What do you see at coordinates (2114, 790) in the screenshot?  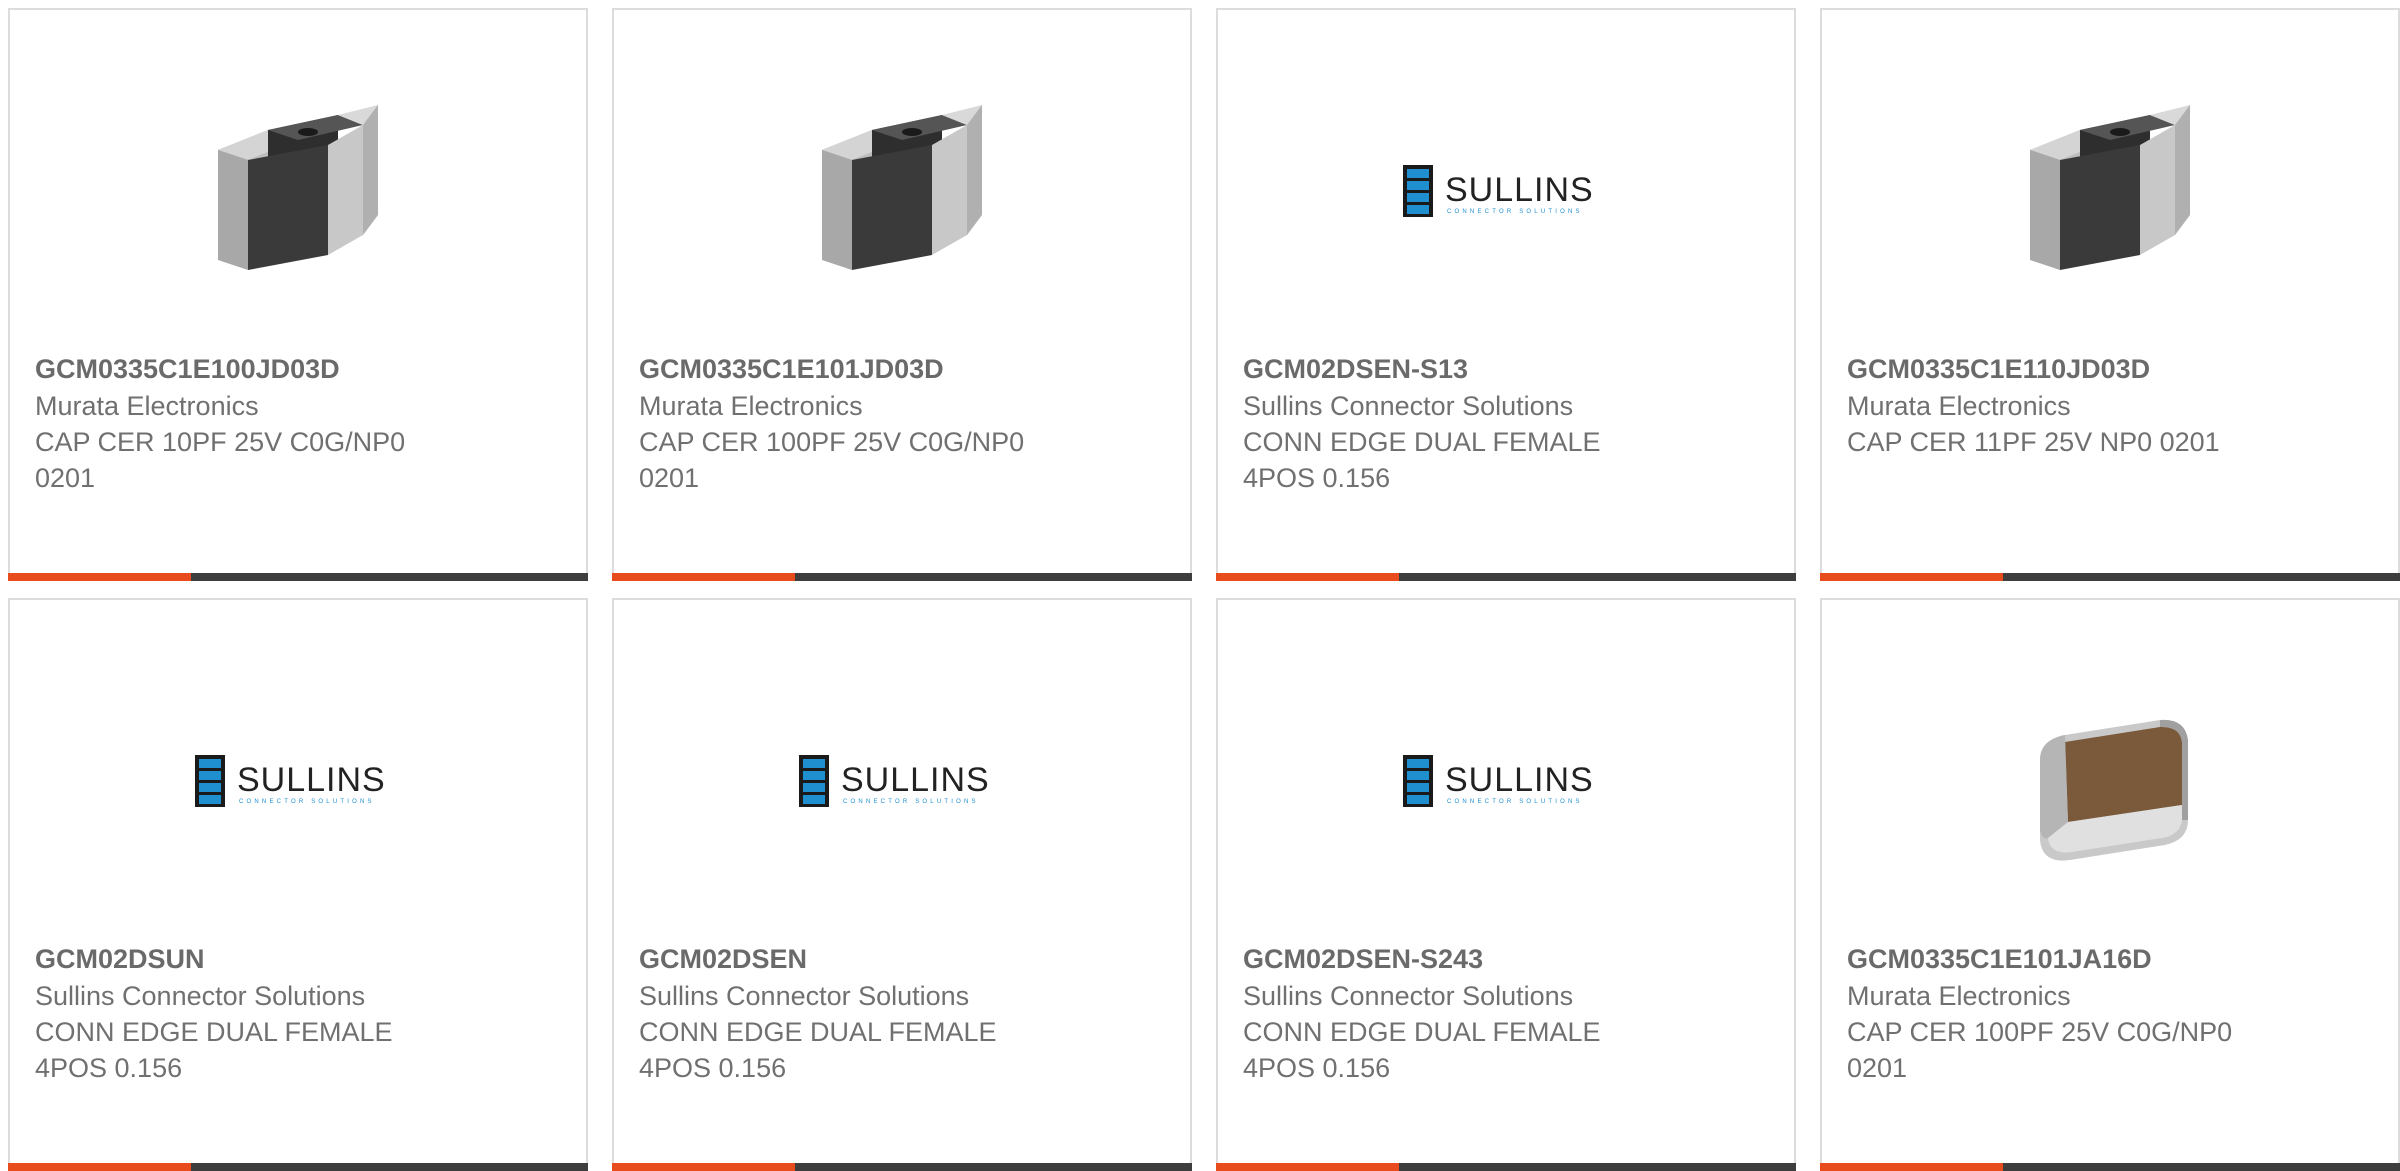 I see `brown-capacitor-image` at bounding box center [2114, 790].